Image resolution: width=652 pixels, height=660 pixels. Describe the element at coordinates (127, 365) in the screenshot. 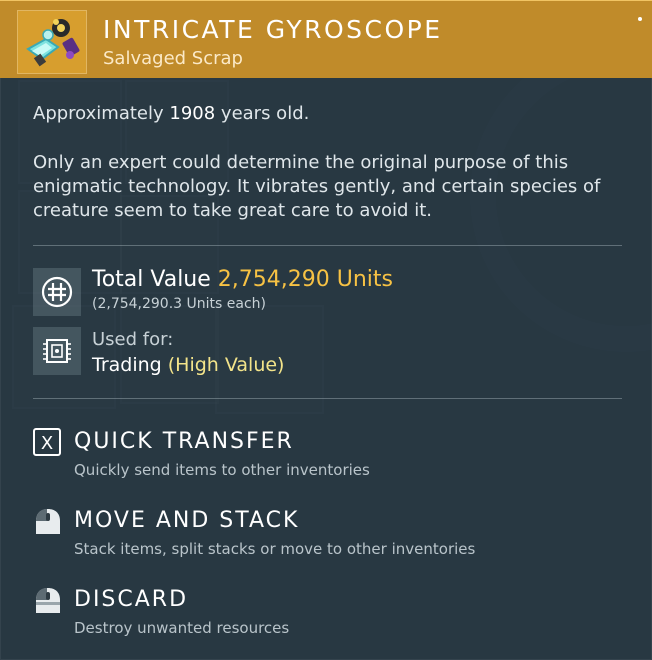

I see `usage-category: Trading` at that location.